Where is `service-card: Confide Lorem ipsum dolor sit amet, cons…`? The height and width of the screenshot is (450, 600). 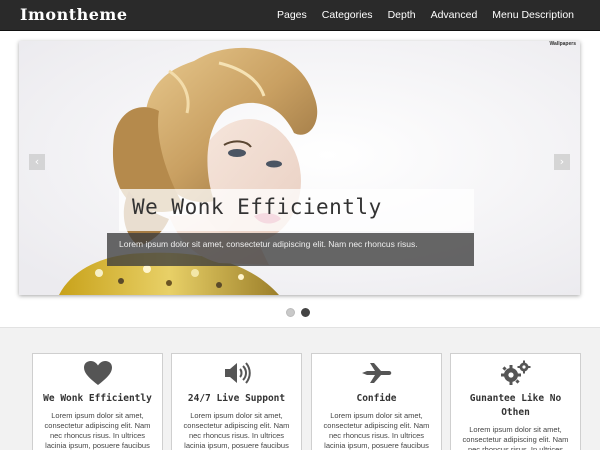
service-card: Confide Lorem ipsum dolor sit amet, cons… is located at coordinates (376, 401).